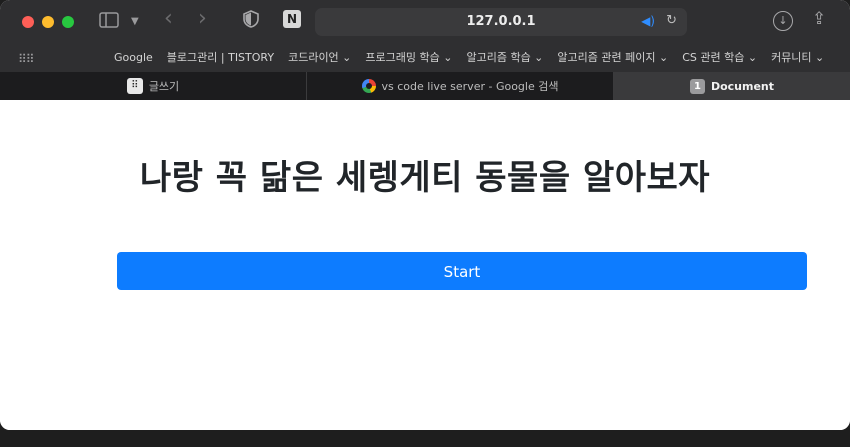  I want to click on bookmark-folder-cs: CS 관련 학습 ⌄, so click(719, 57).